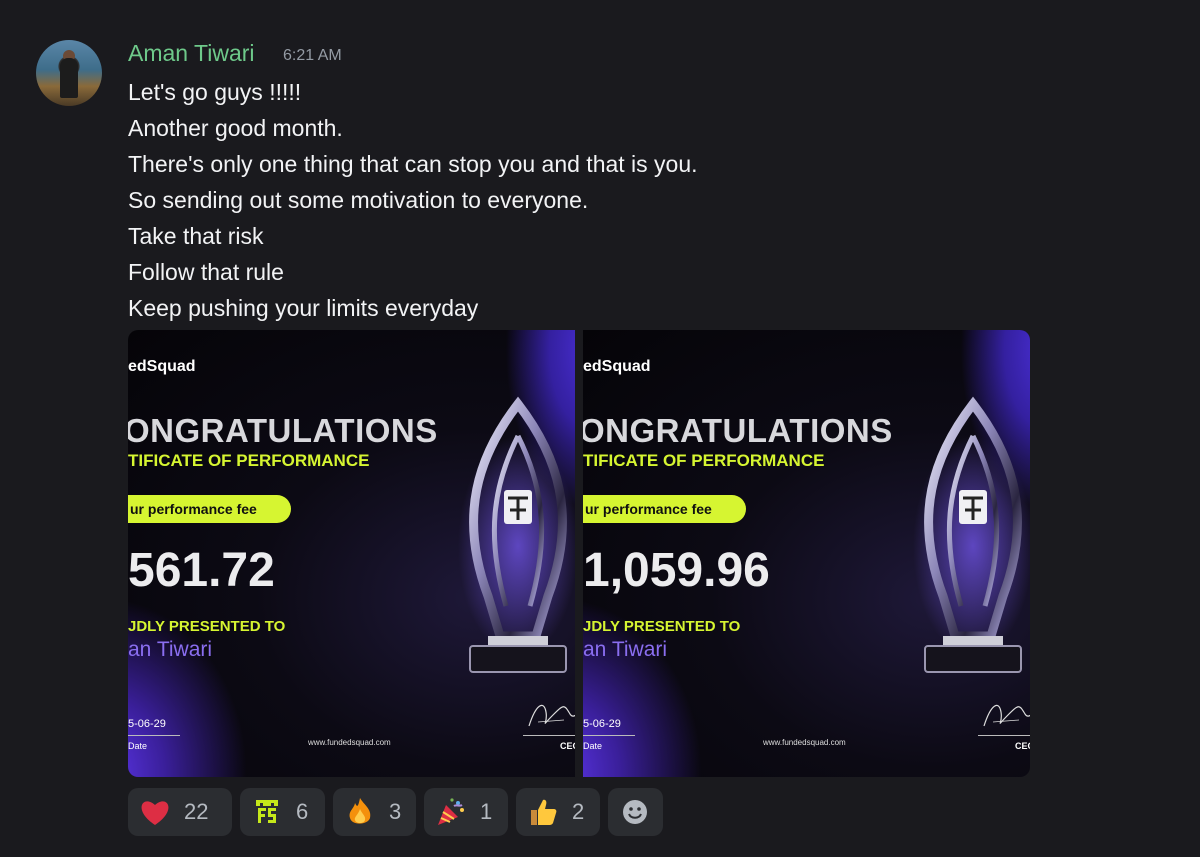 This screenshot has height=857, width=1200. Describe the element at coordinates (360, 812) in the screenshot. I see `fire-icon` at that location.